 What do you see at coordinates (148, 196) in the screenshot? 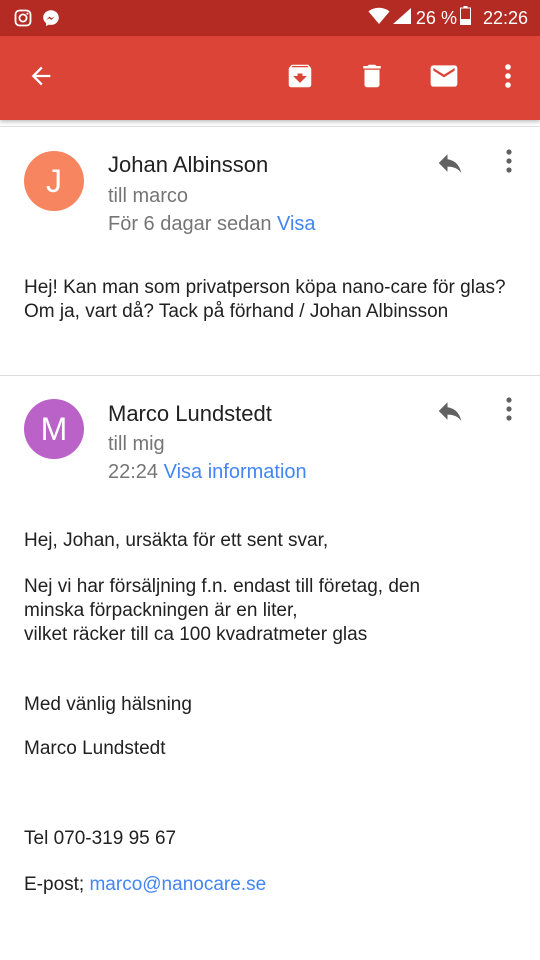
I see `recipient: till marco` at bounding box center [148, 196].